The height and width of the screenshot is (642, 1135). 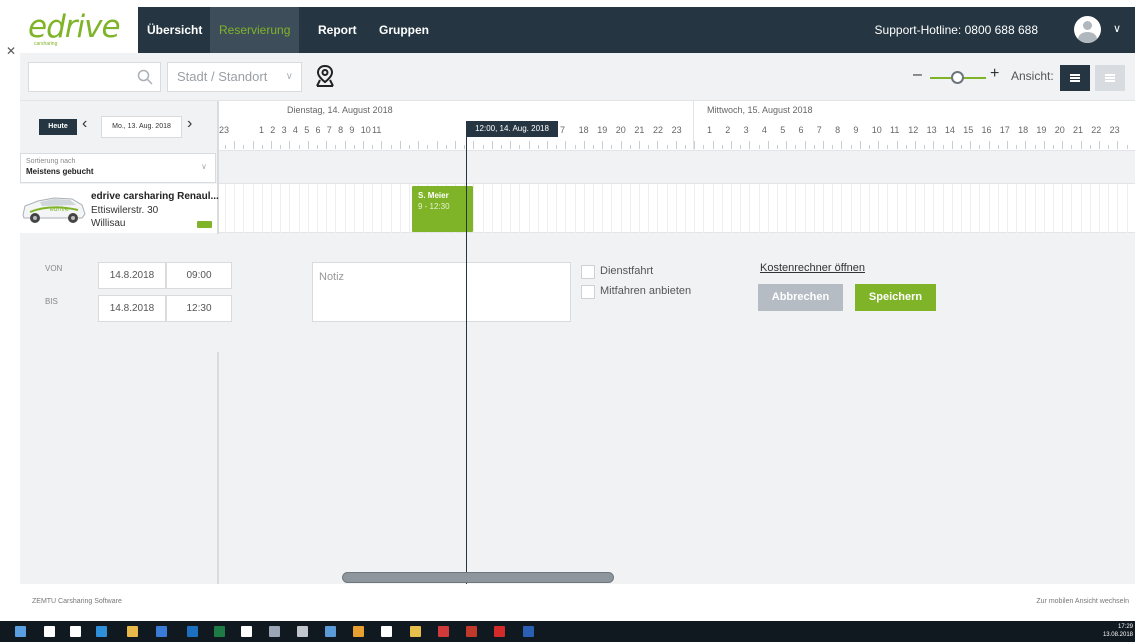 I want to click on chrome-icon, so click(x=358, y=631).